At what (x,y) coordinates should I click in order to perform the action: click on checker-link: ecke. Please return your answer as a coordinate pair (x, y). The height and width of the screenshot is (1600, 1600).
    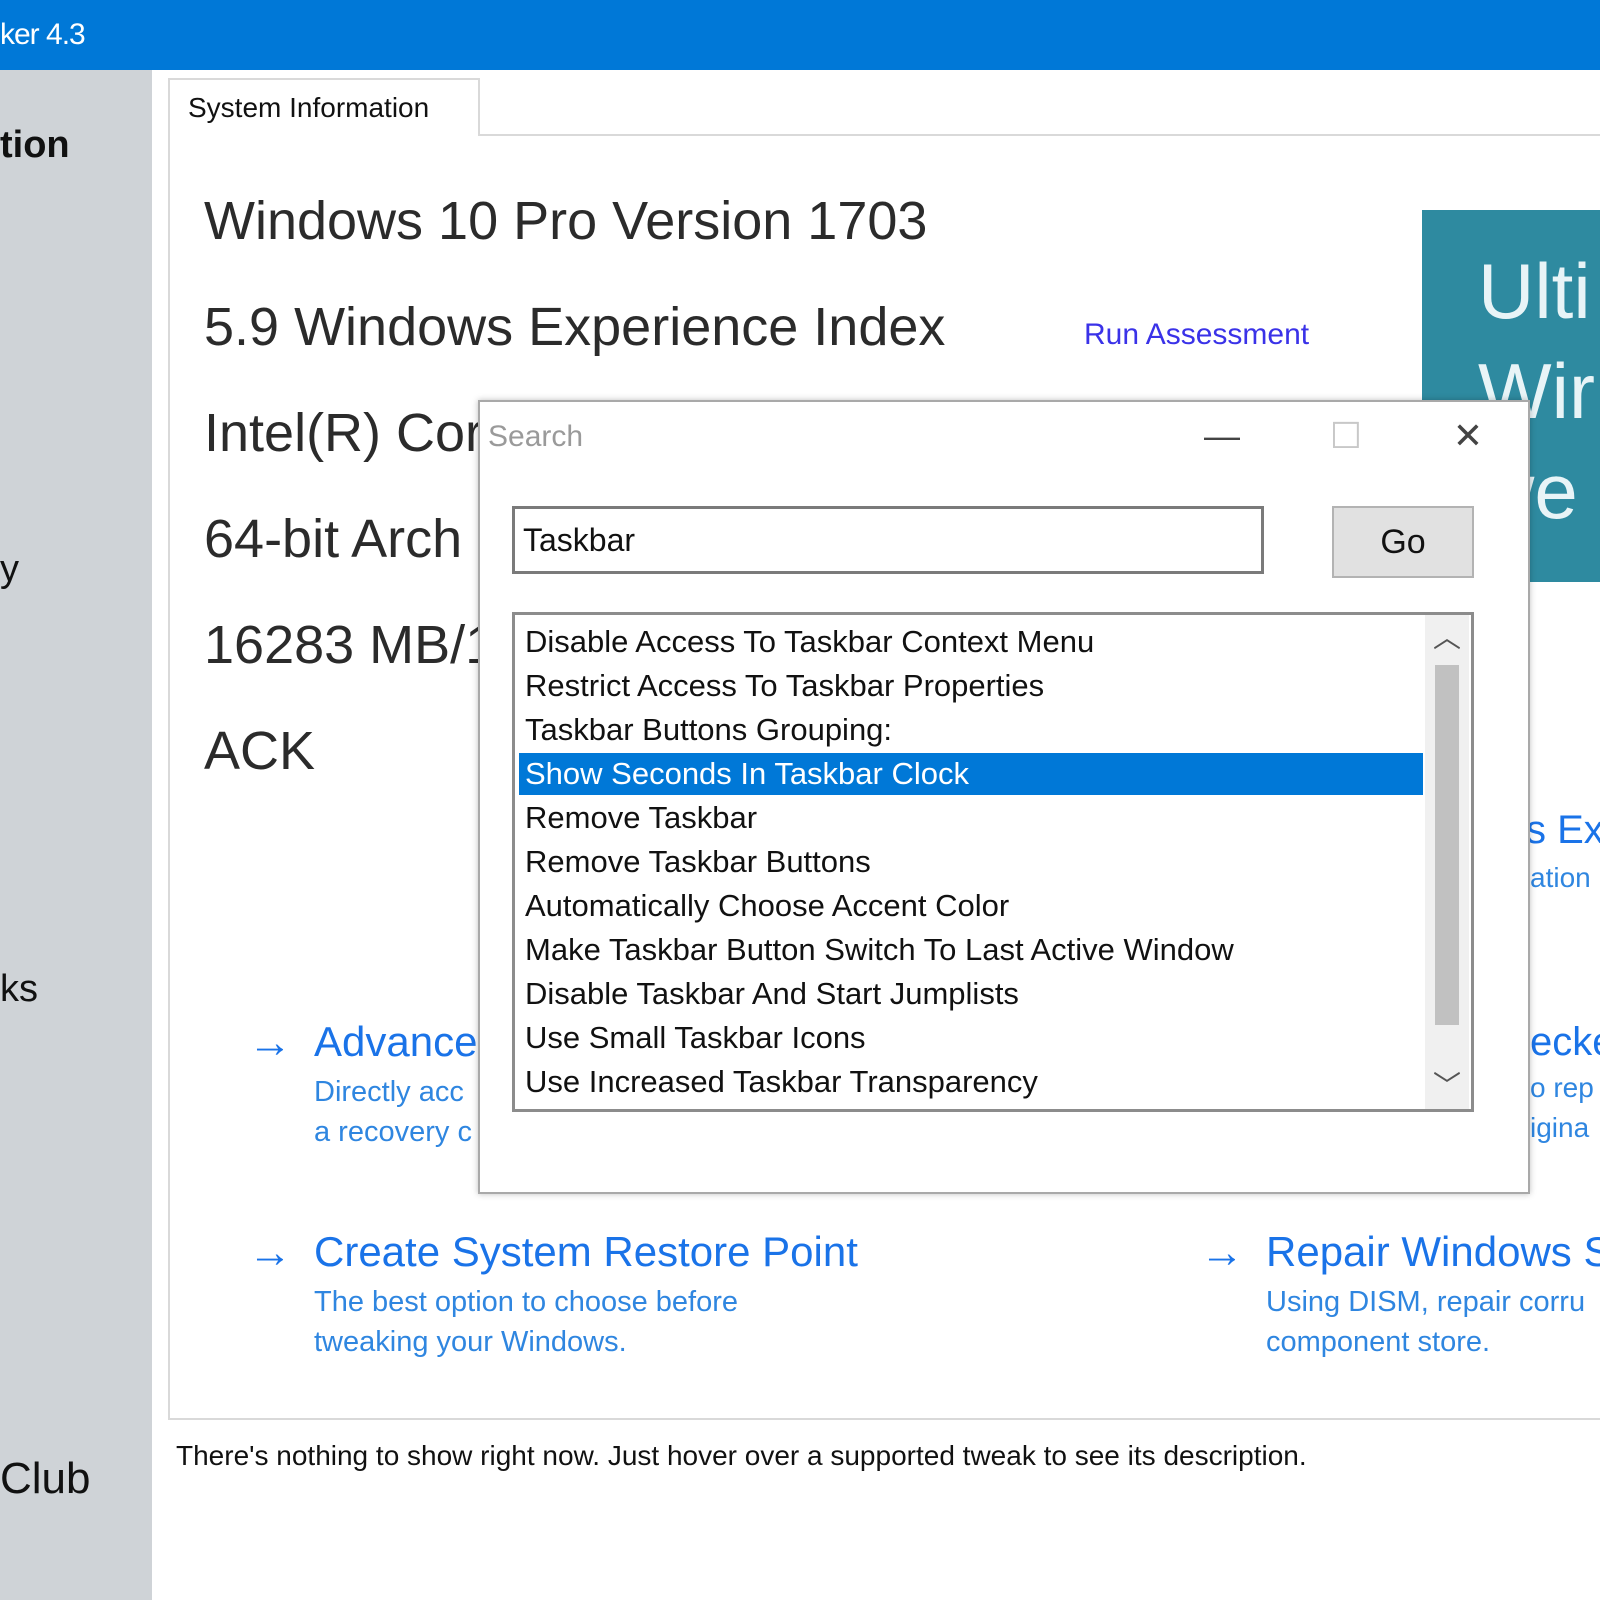
    Looking at the image, I should click on (1565, 1042).